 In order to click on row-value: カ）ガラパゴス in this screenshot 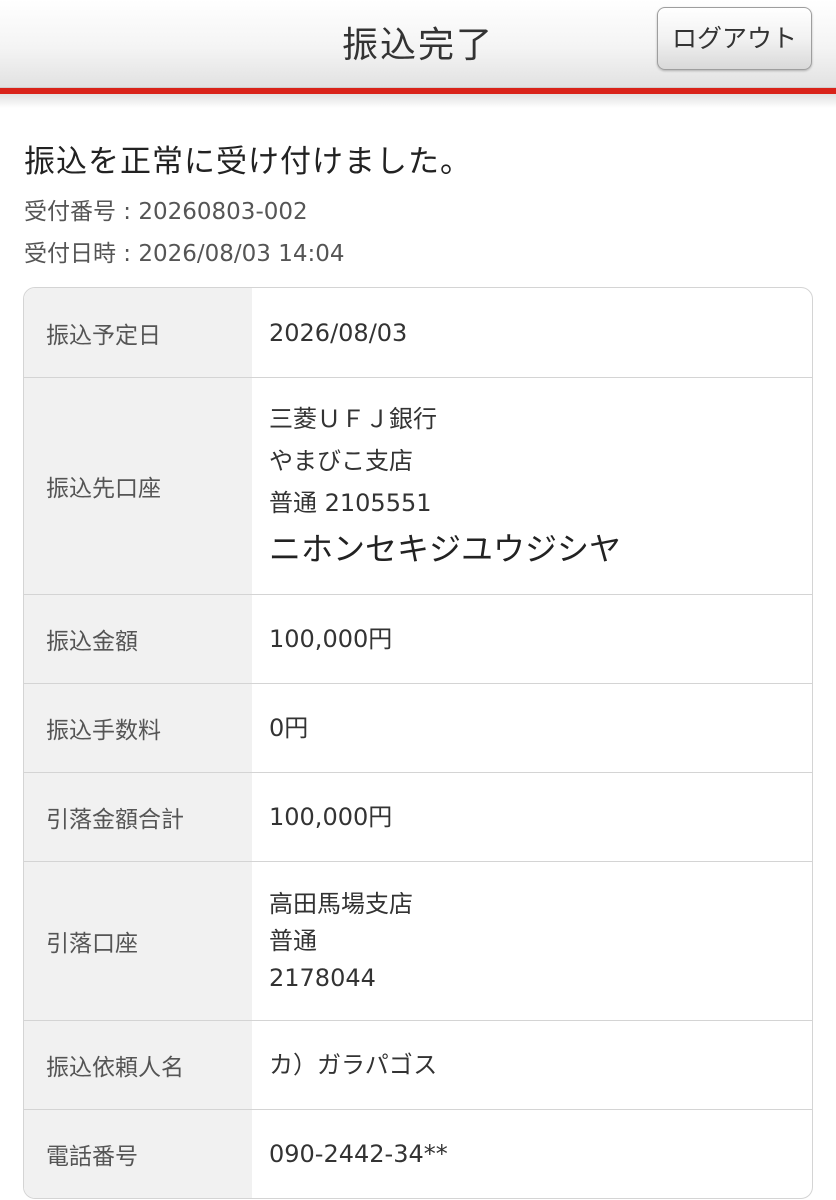, I will do `click(532, 1065)`.